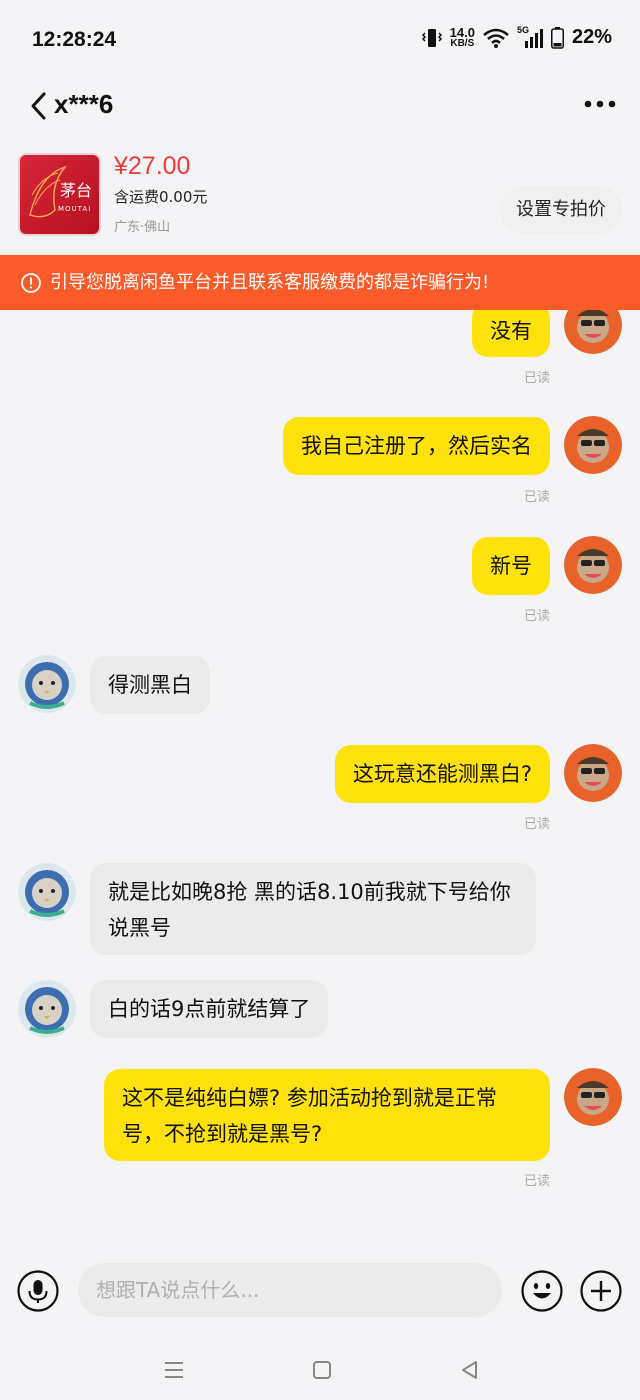 Image resolution: width=640 pixels, height=1400 pixels. What do you see at coordinates (600, 104) in the screenshot?
I see `more-options-icon` at bounding box center [600, 104].